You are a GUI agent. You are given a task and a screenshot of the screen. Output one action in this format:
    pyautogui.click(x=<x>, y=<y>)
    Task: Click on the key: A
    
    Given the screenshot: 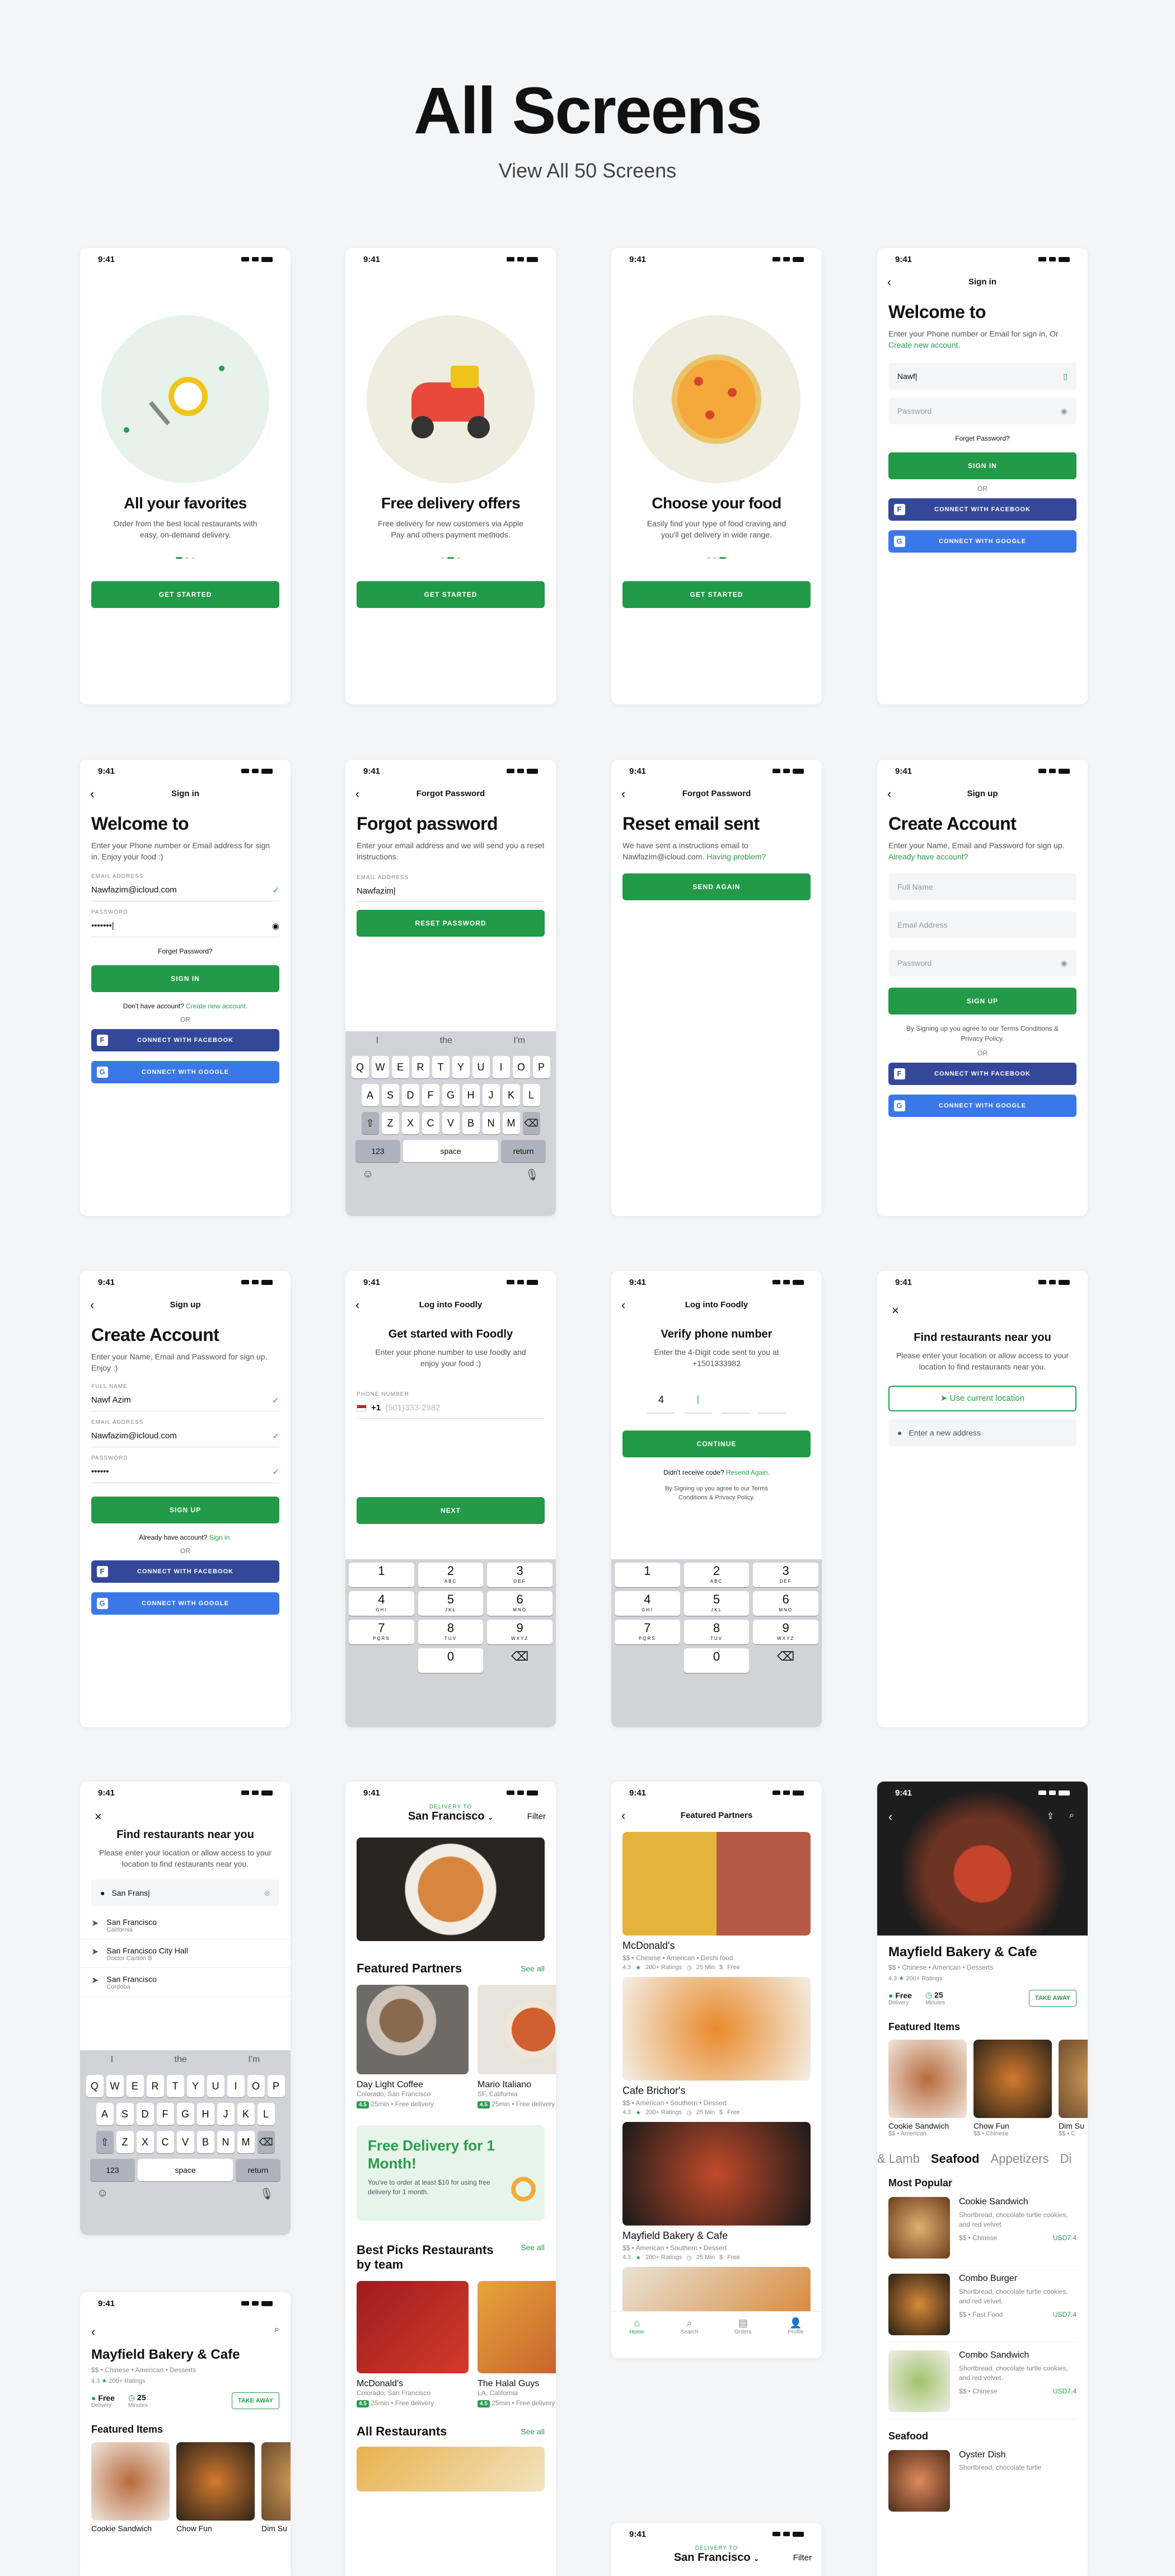 What is the action you would take?
    pyautogui.click(x=370, y=1095)
    